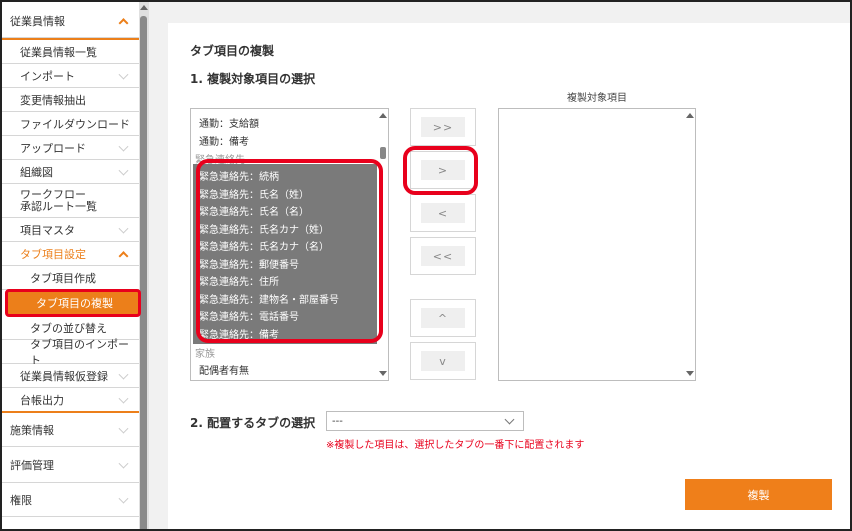  Describe the element at coordinates (68, 328) in the screenshot. I see `sidebar-item-label: タブの並び替え` at that location.